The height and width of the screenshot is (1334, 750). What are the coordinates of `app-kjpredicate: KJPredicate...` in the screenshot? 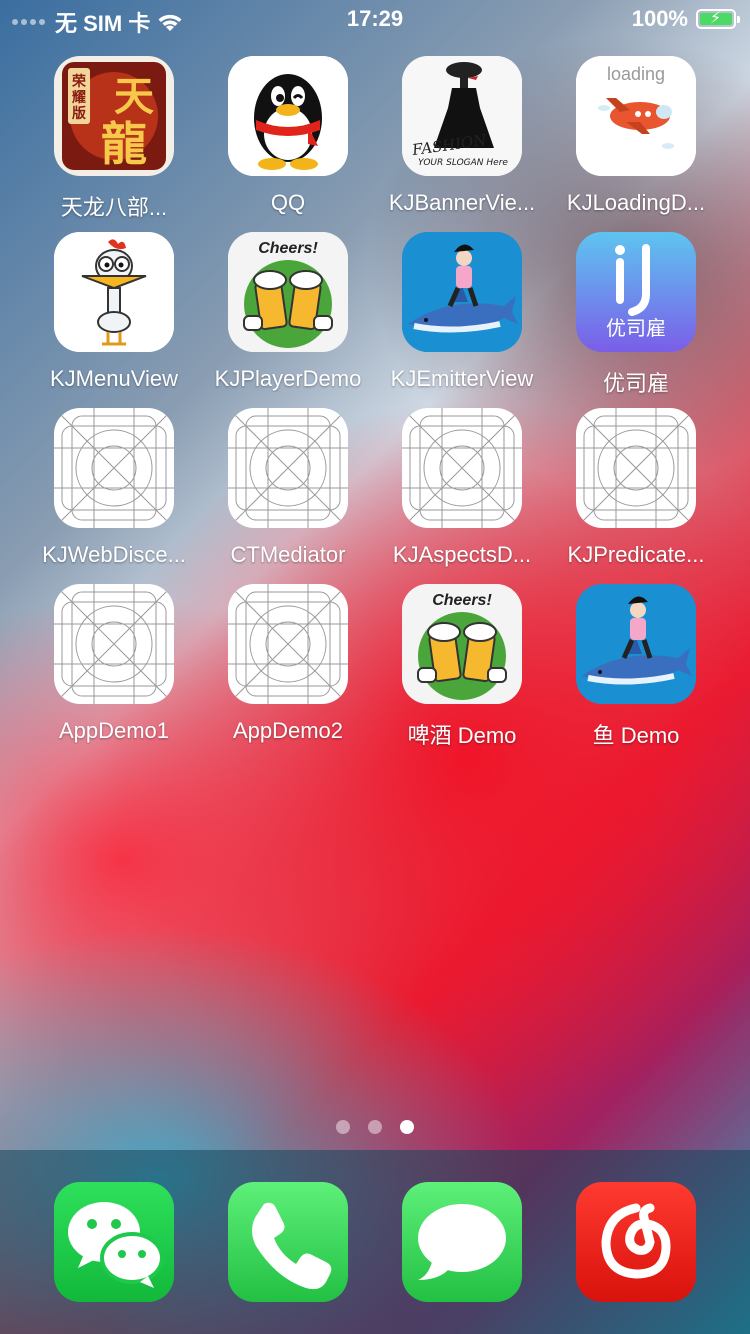 It's located at (636, 488).